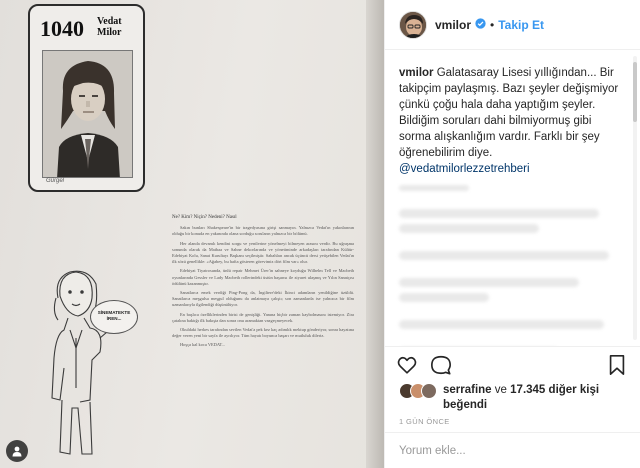 Image resolution: width=640 pixels, height=468 pixels. What do you see at coordinates (55, 181) in the screenshot?
I see `card-signature: Gürgel` at bounding box center [55, 181].